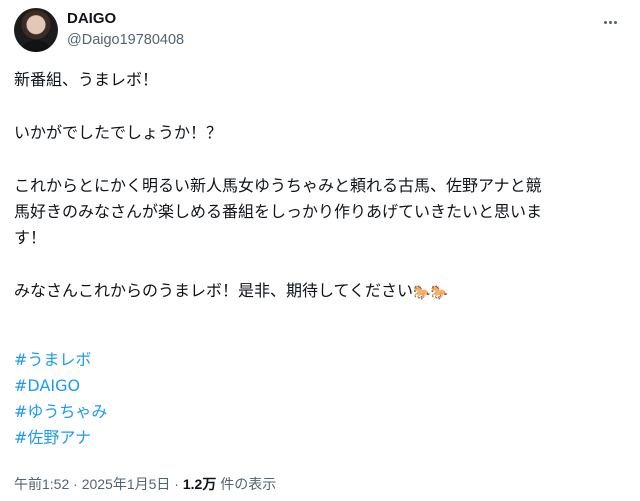 The image size is (640, 501). I want to click on more-horizontal-icon, so click(610, 22).